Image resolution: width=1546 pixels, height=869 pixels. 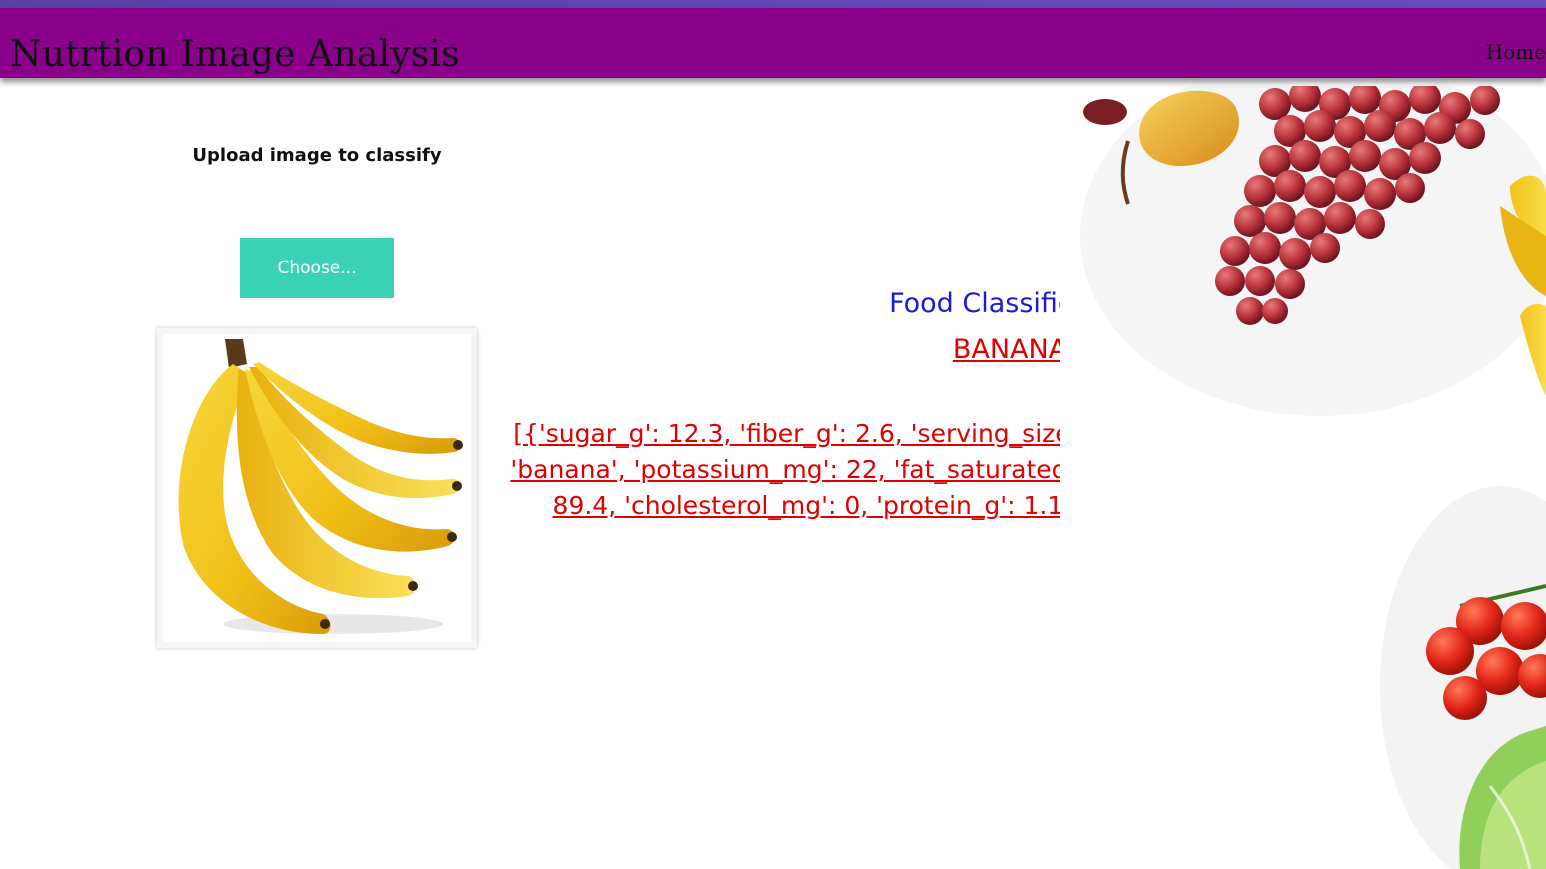 I want to click on upload-label: Upload image to classify, so click(x=317, y=155).